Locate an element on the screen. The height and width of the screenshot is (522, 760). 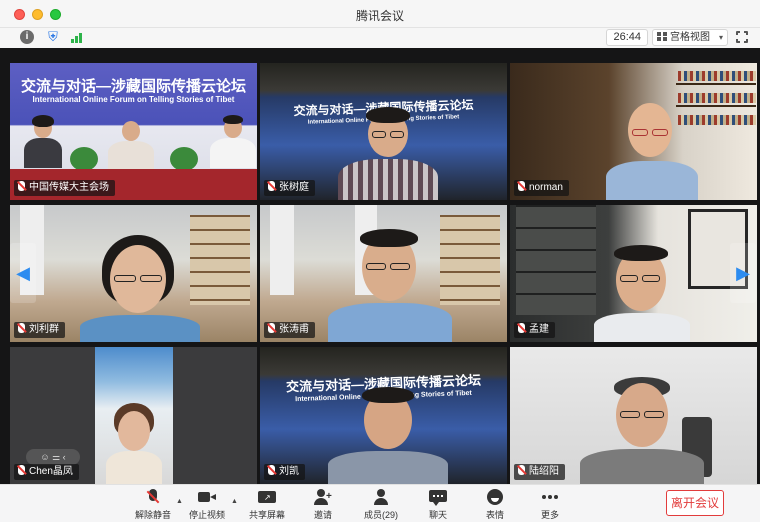
title-bar: 腾讯会议 is located at coordinates (380, 14).